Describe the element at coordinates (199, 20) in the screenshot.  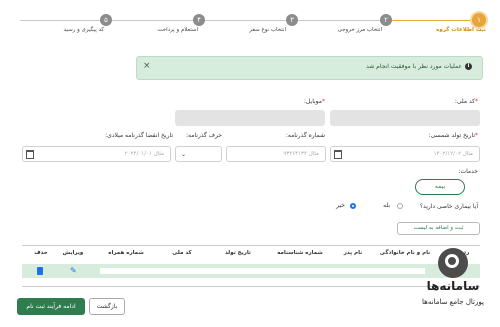
I see `step-4-dot: ۴` at that location.